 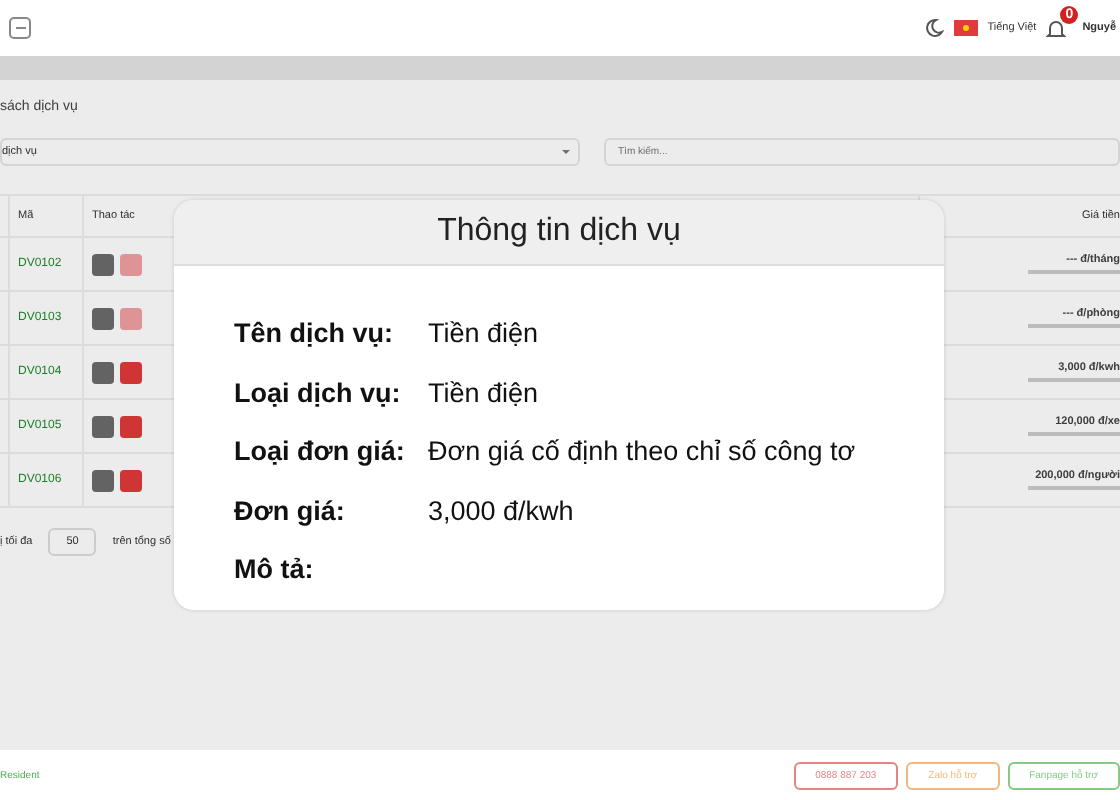 What do you see at coordinates (320, 451) in the screenshot?
I see `field-label: Loại đơn giá:` at bounding box center [320, 451].